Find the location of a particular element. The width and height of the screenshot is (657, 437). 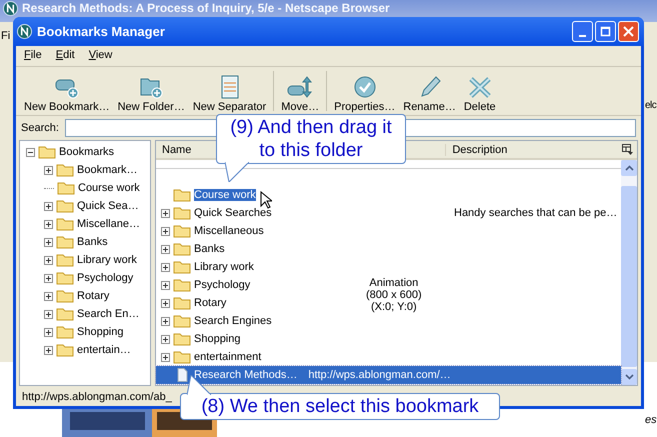

close-button is located at coordinates (628, 31).